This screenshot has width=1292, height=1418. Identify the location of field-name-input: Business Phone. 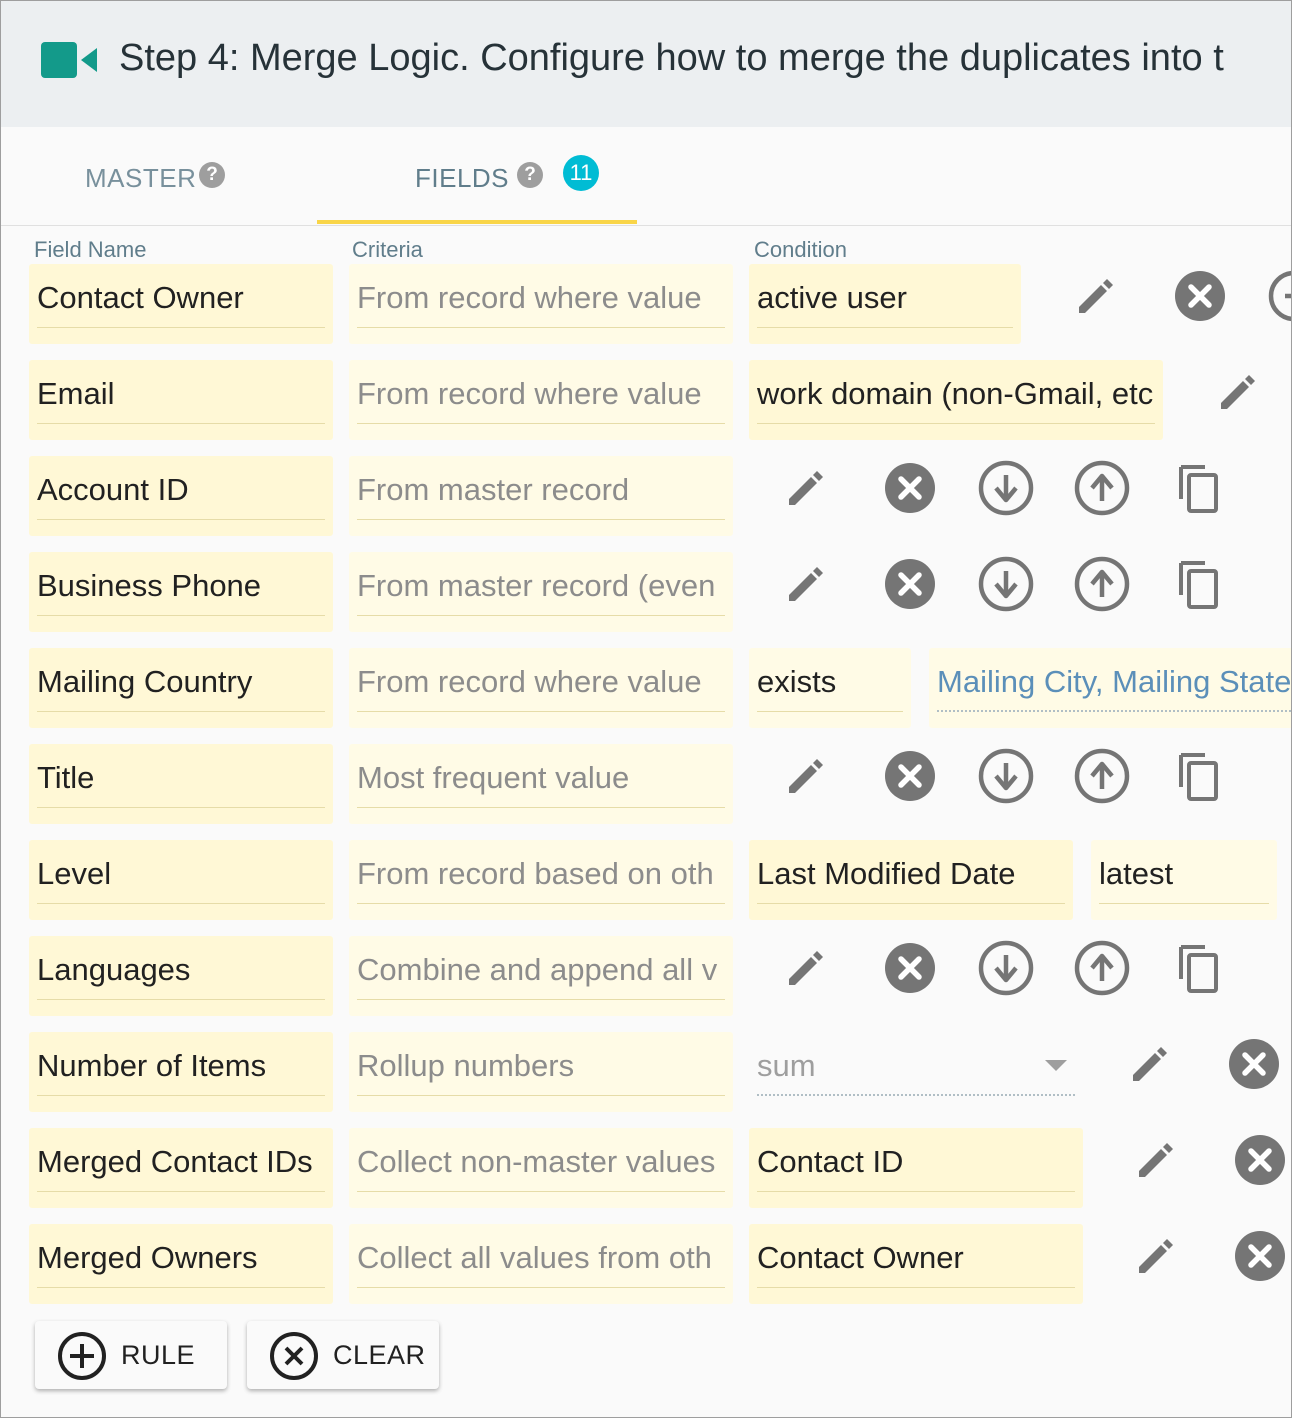
(181, 592).